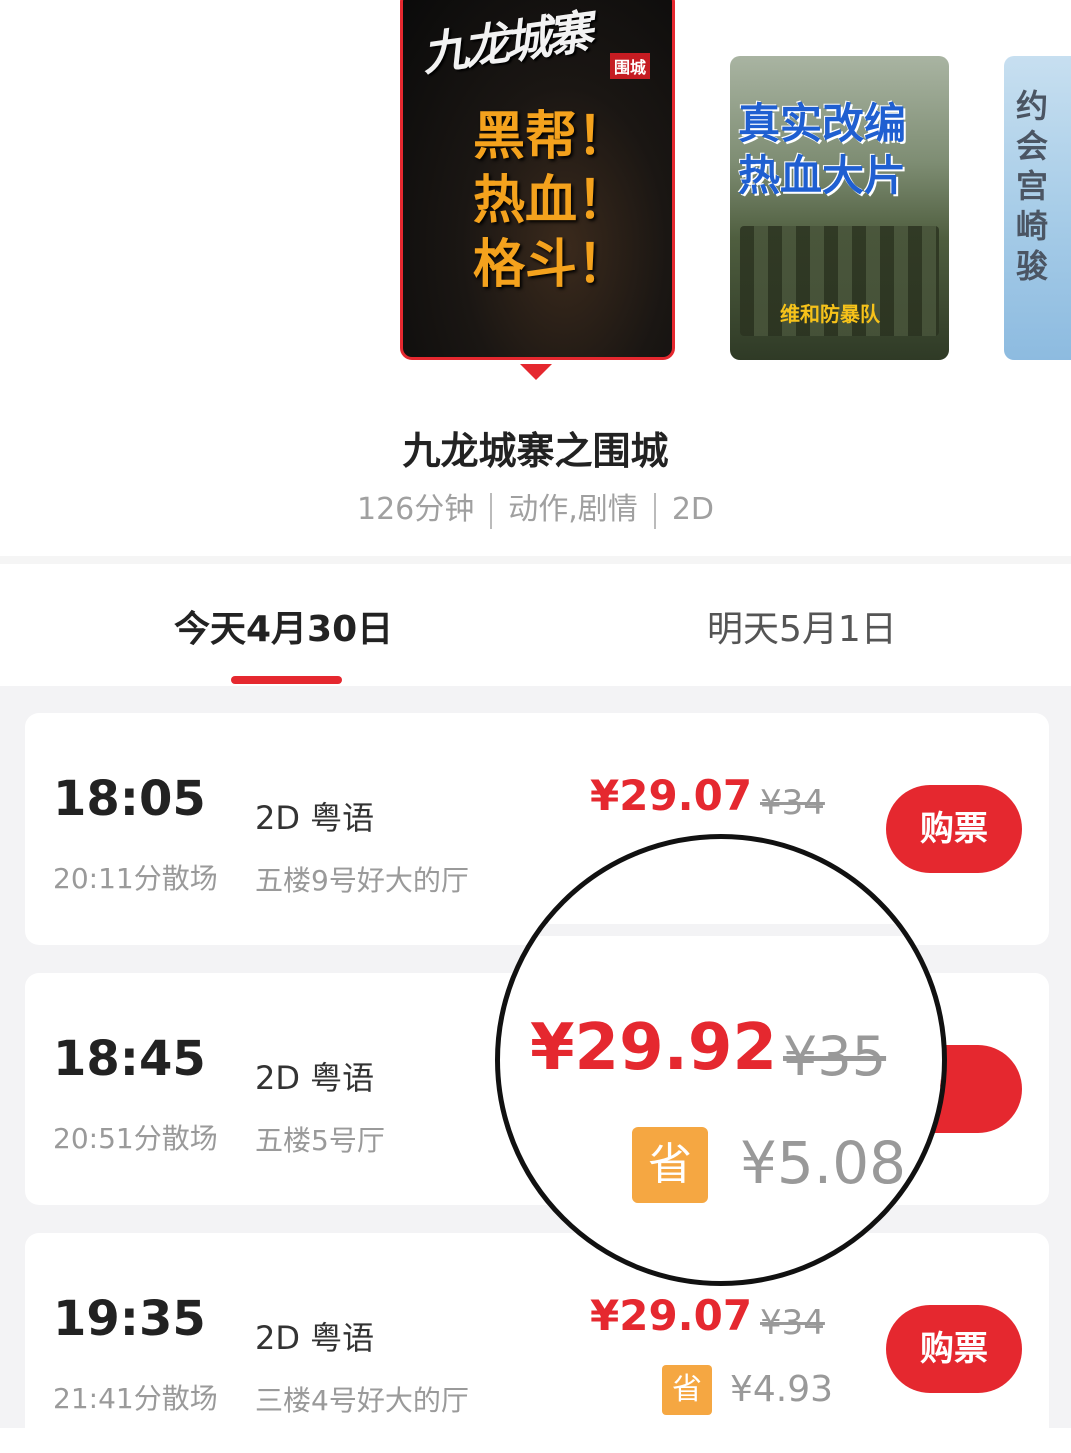 This screenshot has height=1453, width=1071. What do you see at coordinates (135, 1398) in the screenshot?
I see `end-time: 21:41分散场` at bounding box center [135, 1398].